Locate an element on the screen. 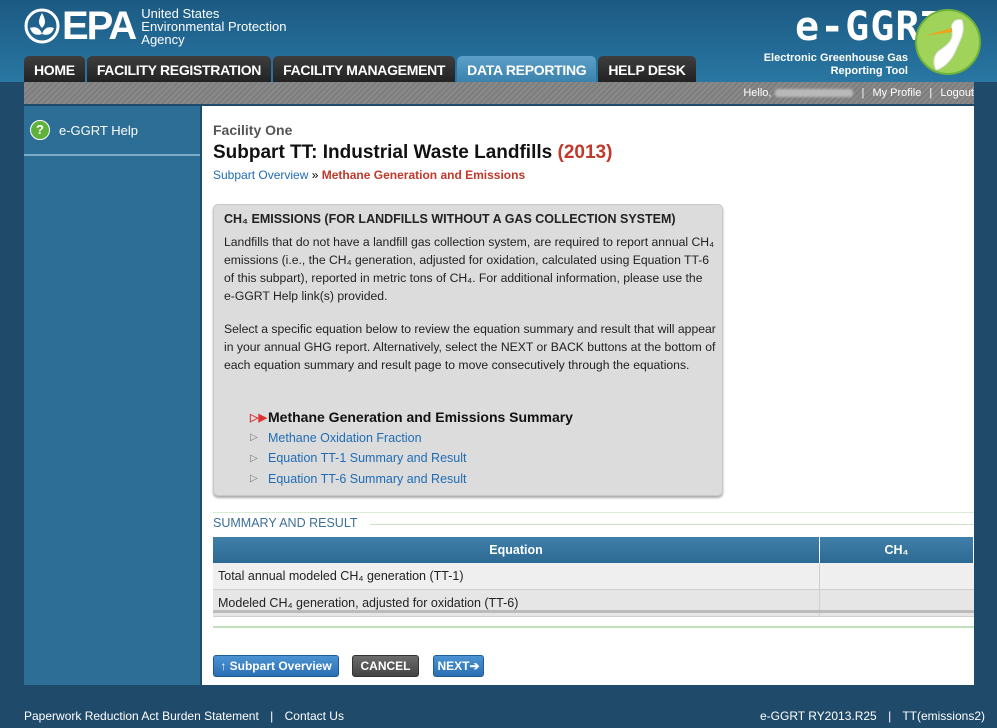 The width and height of the screenshot is (997, 728). tab-help-desk: HELP DESK is located at coordinates (647, 69).